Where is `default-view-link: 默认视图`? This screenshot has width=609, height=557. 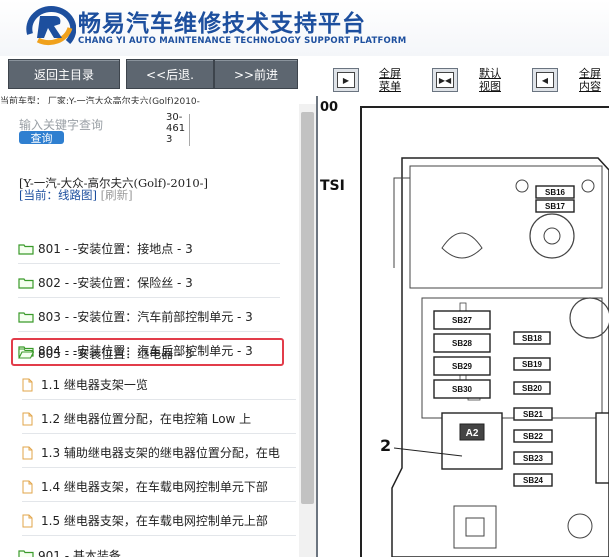
default-view-link: 默认视图 is located at coordinates (490, 80).